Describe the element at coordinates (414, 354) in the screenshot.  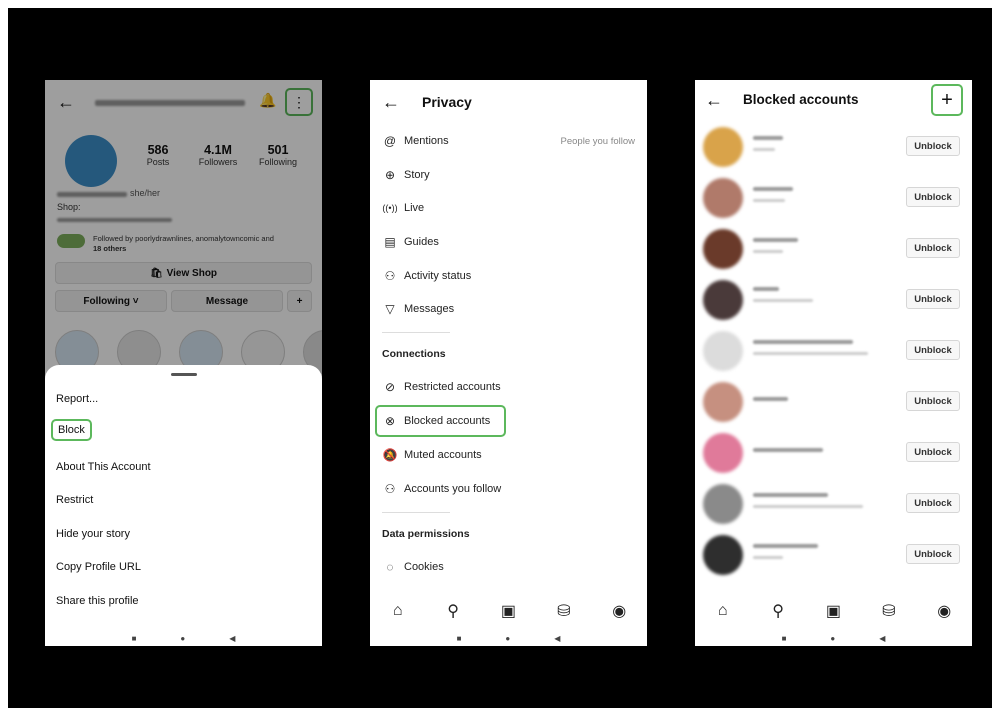
I see `connections-heading: Connections` at that location.